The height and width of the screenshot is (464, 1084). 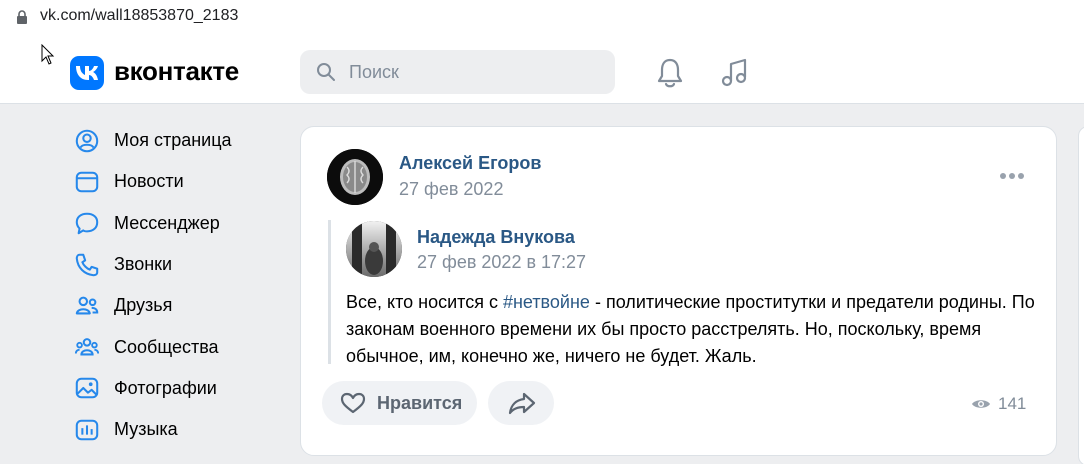 I want to click on sidebar-item-friends: Друзья, so click(x=180, y=305).